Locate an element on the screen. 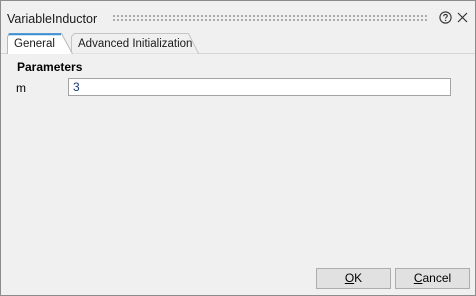  ok-label-rest: K is located at coordinates (358, 278).